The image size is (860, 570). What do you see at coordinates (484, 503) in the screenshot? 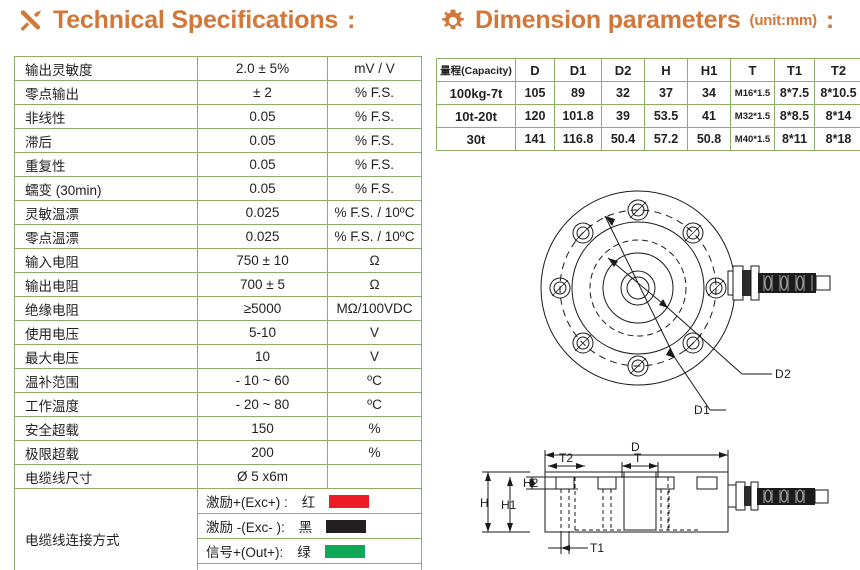
I see `side-view-callout-h: H` at bounding box center [484, 503].